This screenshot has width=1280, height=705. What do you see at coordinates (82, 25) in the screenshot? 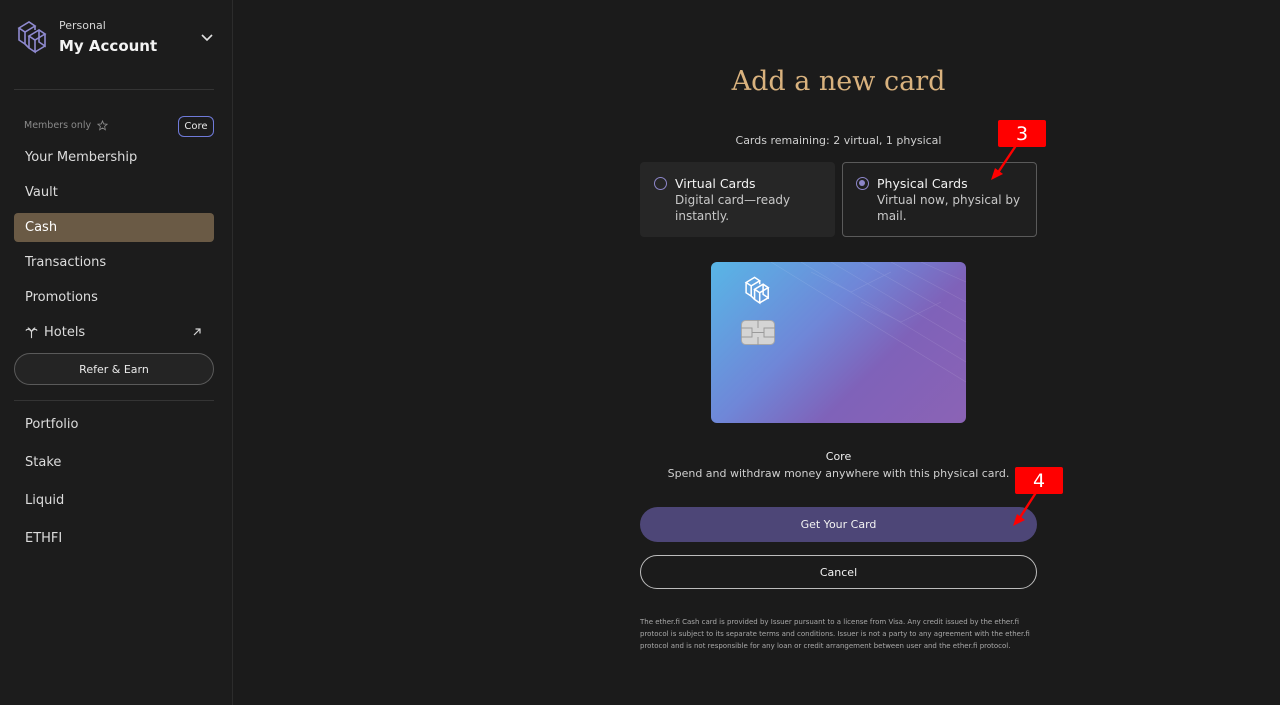
I see `account-type: Personal` at bounding box center [82, 25].